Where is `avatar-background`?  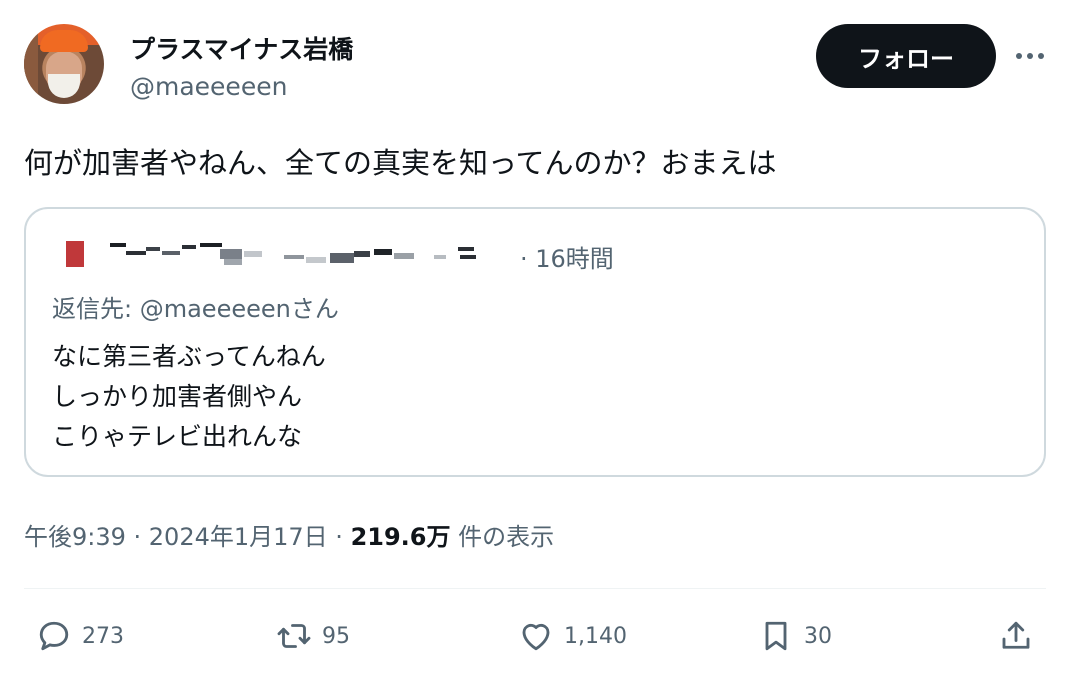
avatar-background is located at coordinates (31, 64).